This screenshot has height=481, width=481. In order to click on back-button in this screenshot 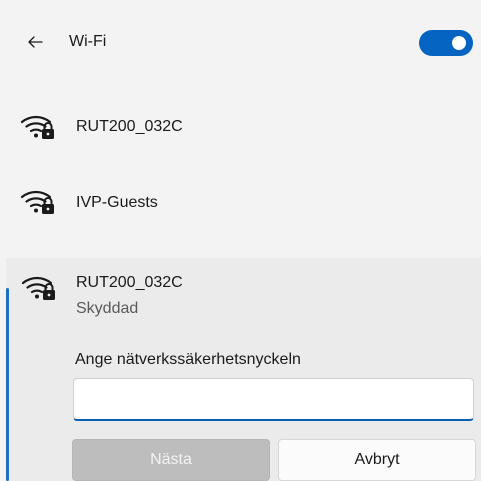, I will do `click(35, 42)`.